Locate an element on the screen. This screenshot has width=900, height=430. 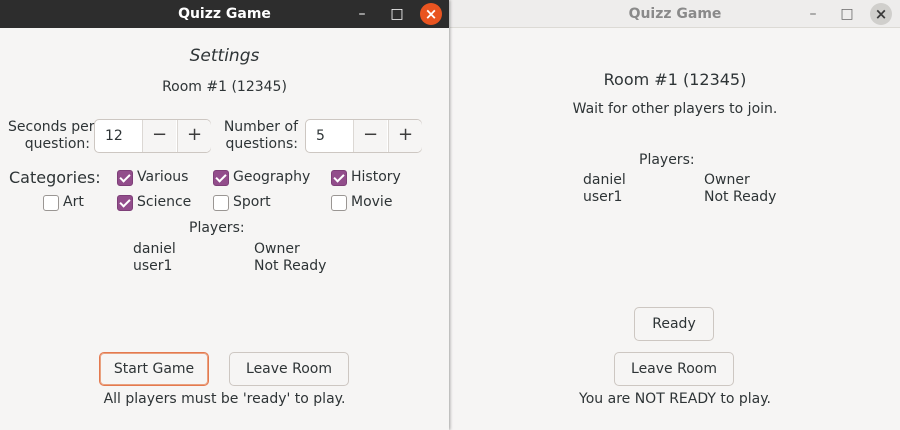
ready-button: Ready is located at coordinates (674, 324).